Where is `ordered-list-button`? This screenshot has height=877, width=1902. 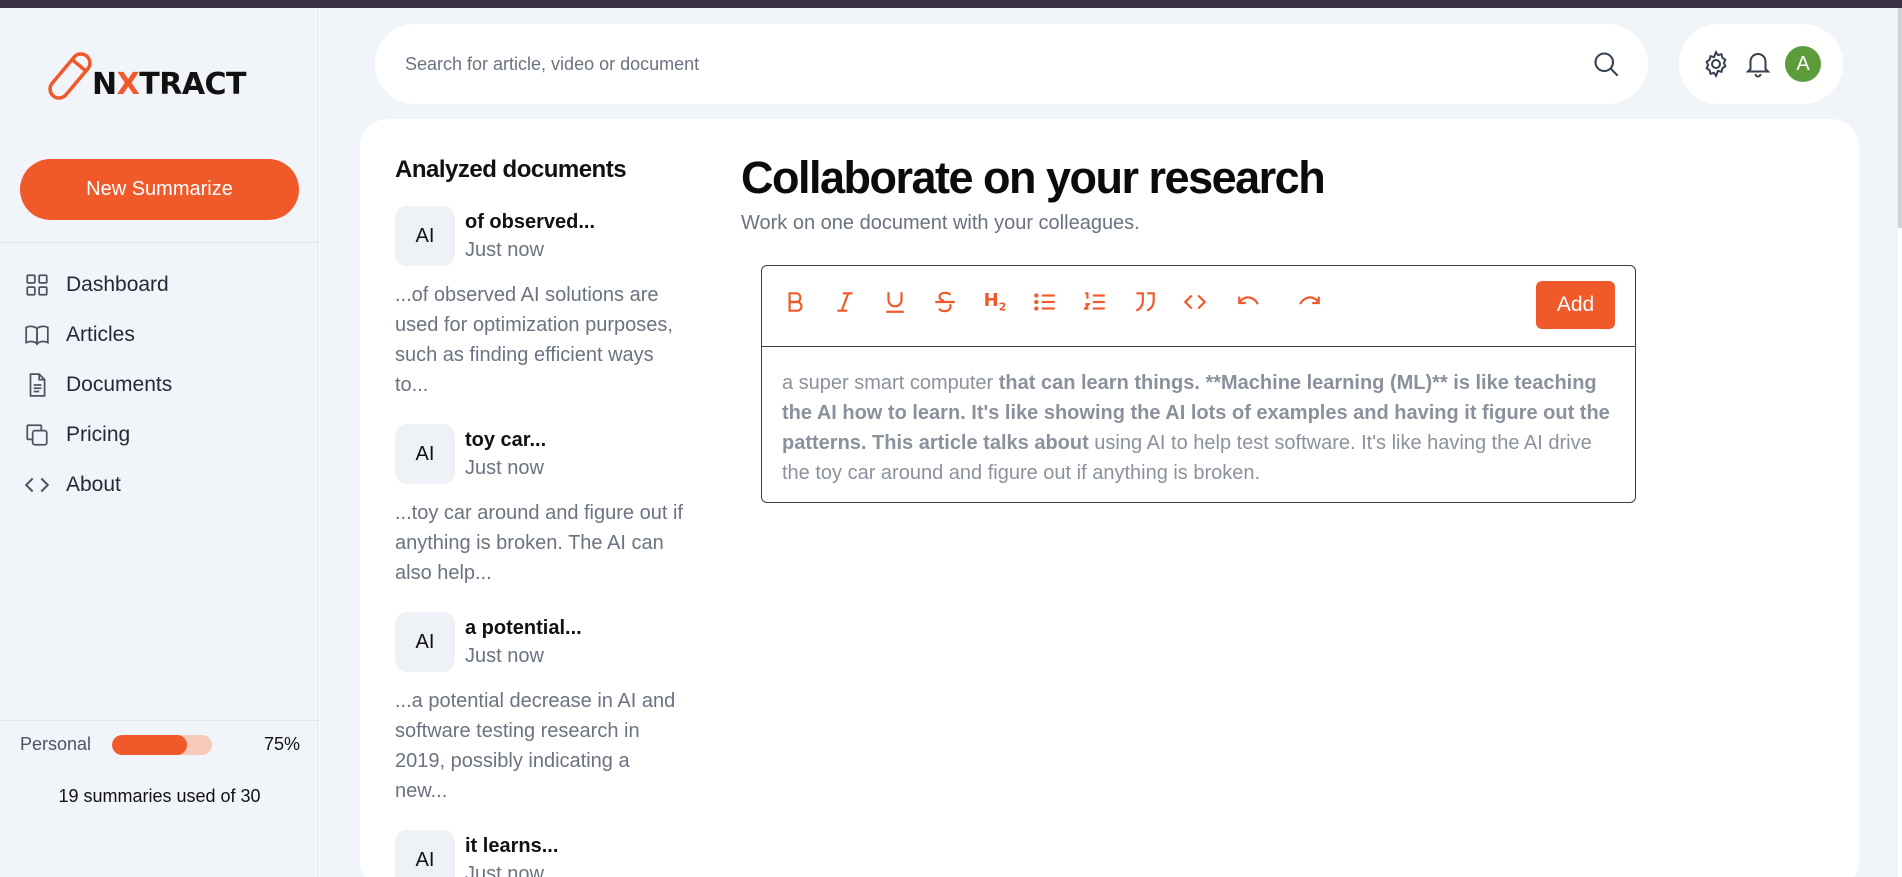
ordered-list-button is located at coordinates (1095, 302).